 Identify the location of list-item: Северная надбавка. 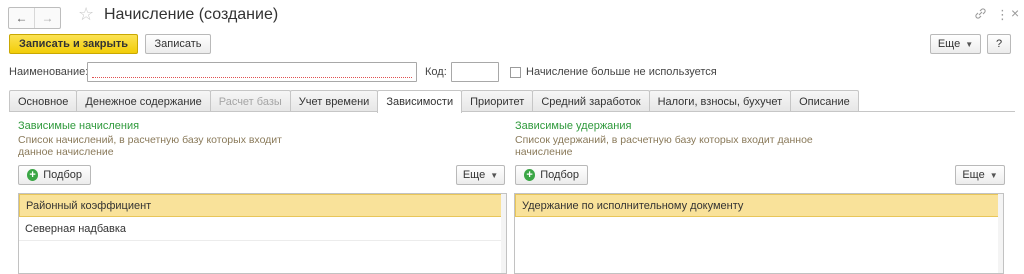
(262, 229).